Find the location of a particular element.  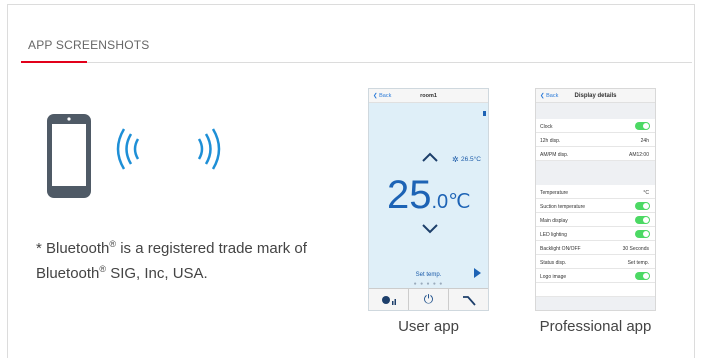

room-temperature: 26.5°C is located at coordinates (471, 159).